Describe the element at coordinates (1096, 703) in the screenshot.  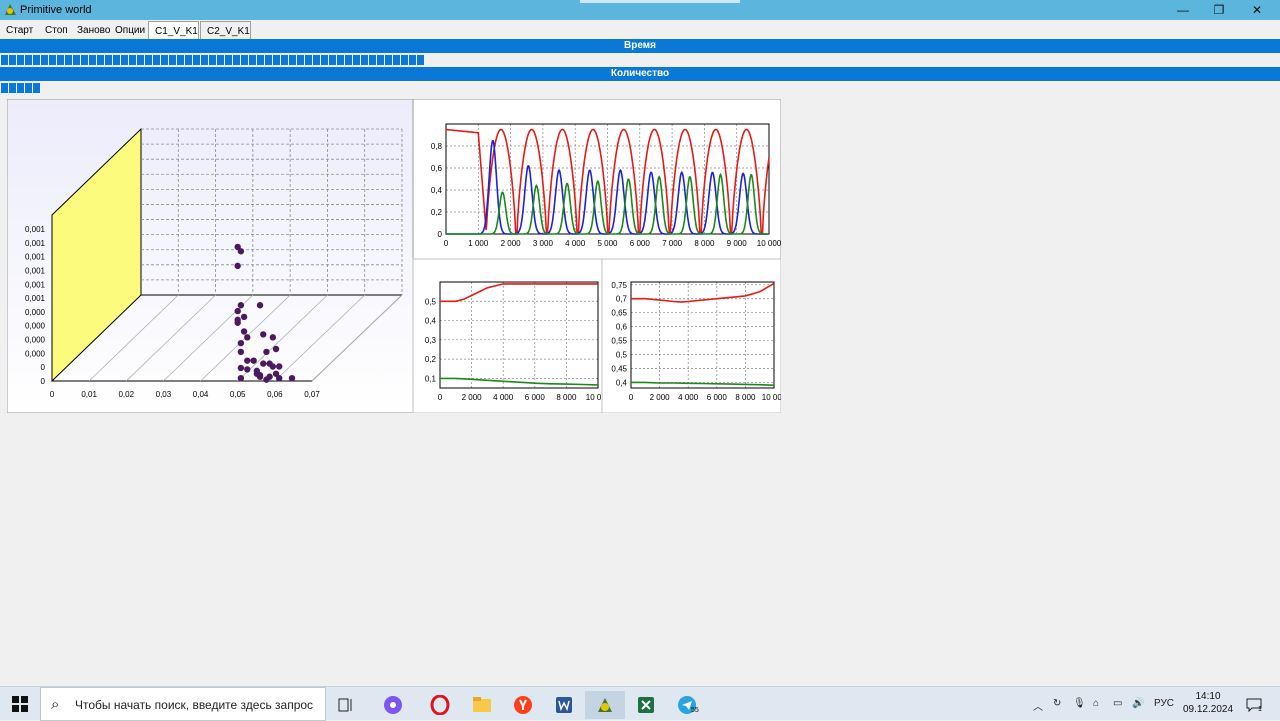
I see `tray-network-icon: ⌂` at that location.